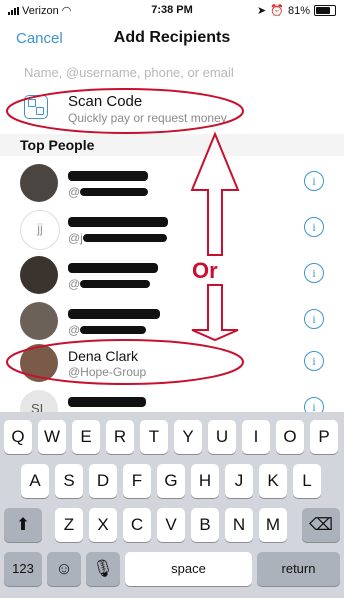  What do you see at coordinates (57, 145) in the screenshot?
I see `section-title: Top People` at bounding box center [57, 145].